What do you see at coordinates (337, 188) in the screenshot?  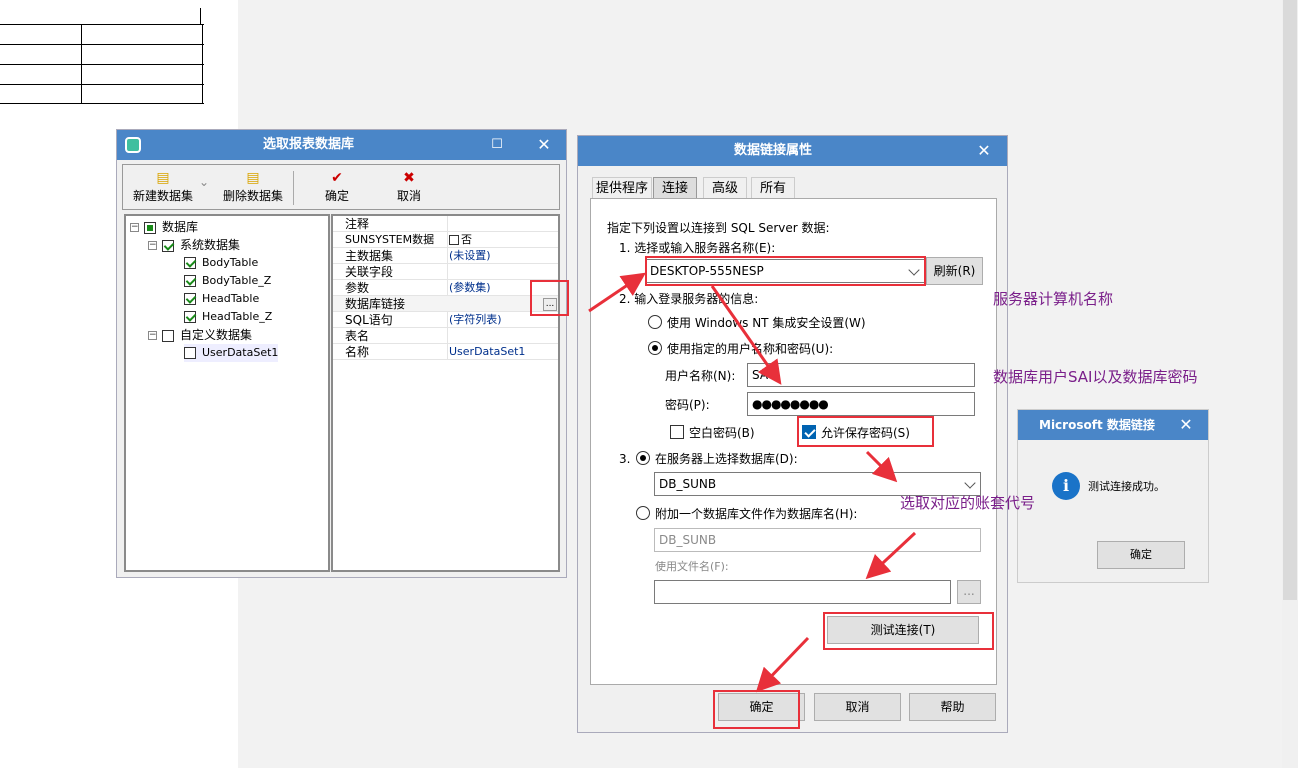 I see `ok-button: ✔ 确定` at bounding box center [337, 188].